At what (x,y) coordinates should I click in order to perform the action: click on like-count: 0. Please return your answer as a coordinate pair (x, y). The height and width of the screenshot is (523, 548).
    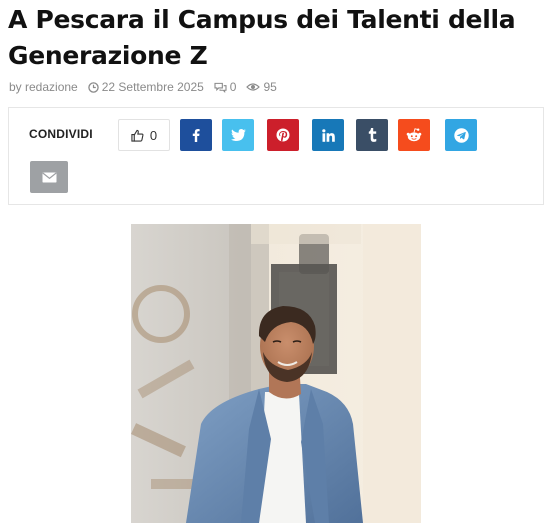
    Looking at the image, I should click on (153, 135).